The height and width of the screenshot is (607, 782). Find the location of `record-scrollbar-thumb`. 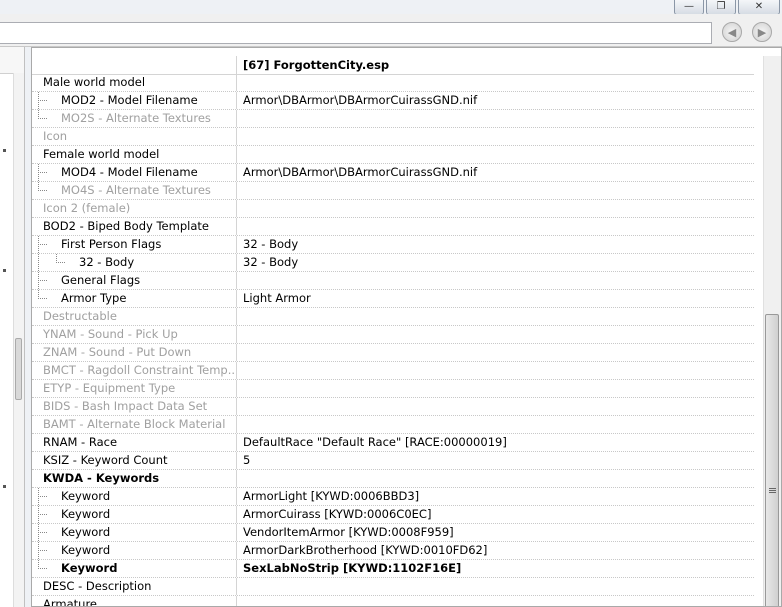

record-scrollbar-thumb is located at coordinates (772, 460).